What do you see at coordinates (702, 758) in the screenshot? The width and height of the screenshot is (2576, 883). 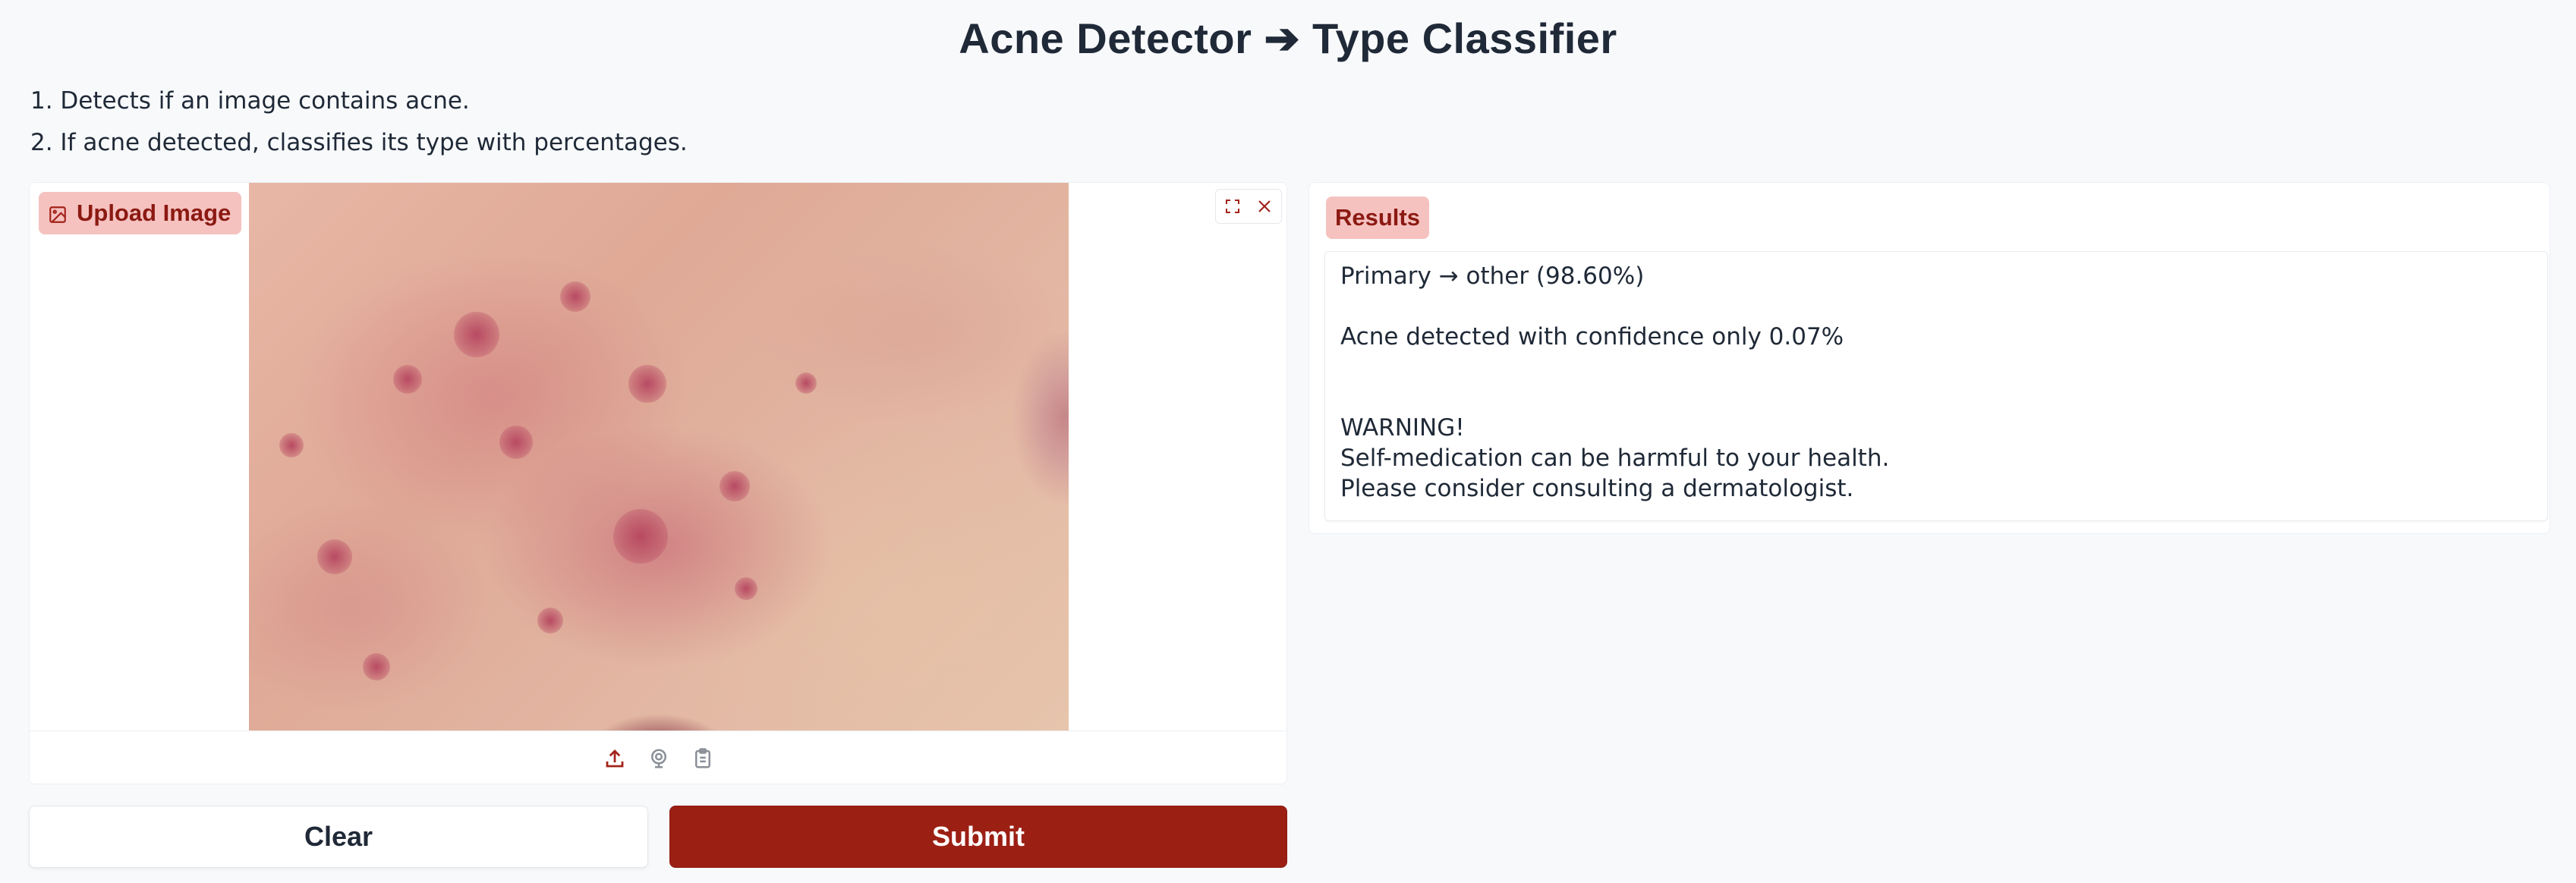 I see `clipboard-icon` at bounding box center [702, 758].